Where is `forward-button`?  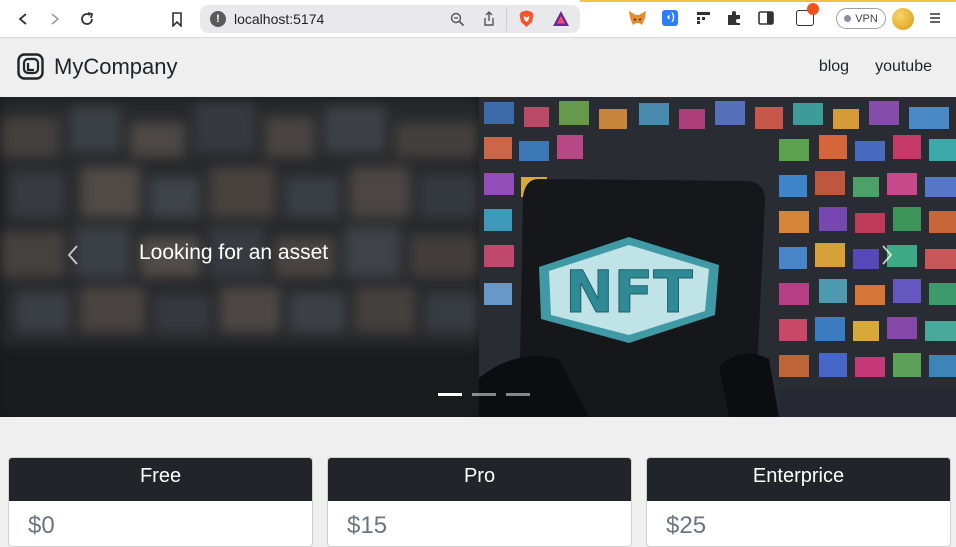 forward-button is located at coordinates (55, 19).